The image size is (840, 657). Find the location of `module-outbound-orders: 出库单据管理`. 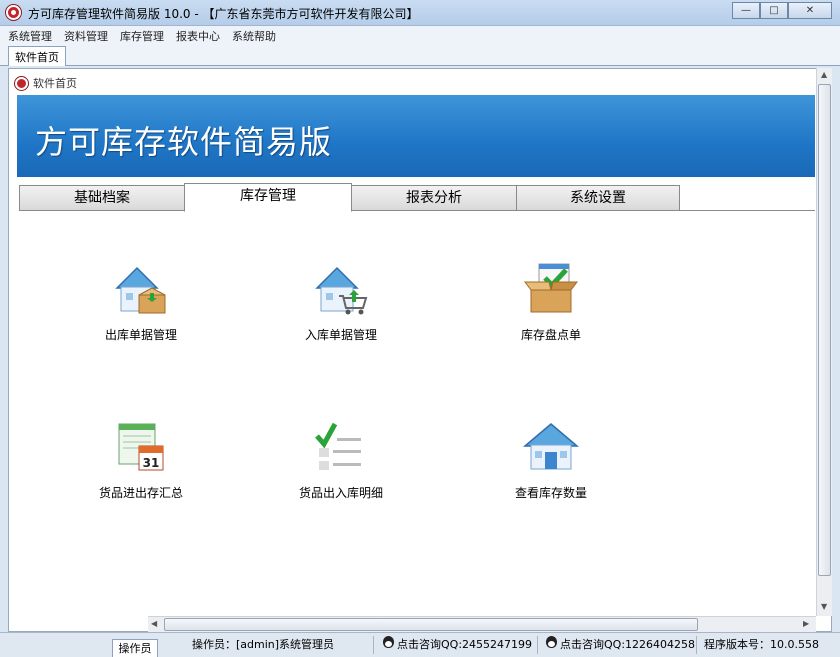

module-outbound-orders: 出库单据管理 is located at coordinates (141, 301).